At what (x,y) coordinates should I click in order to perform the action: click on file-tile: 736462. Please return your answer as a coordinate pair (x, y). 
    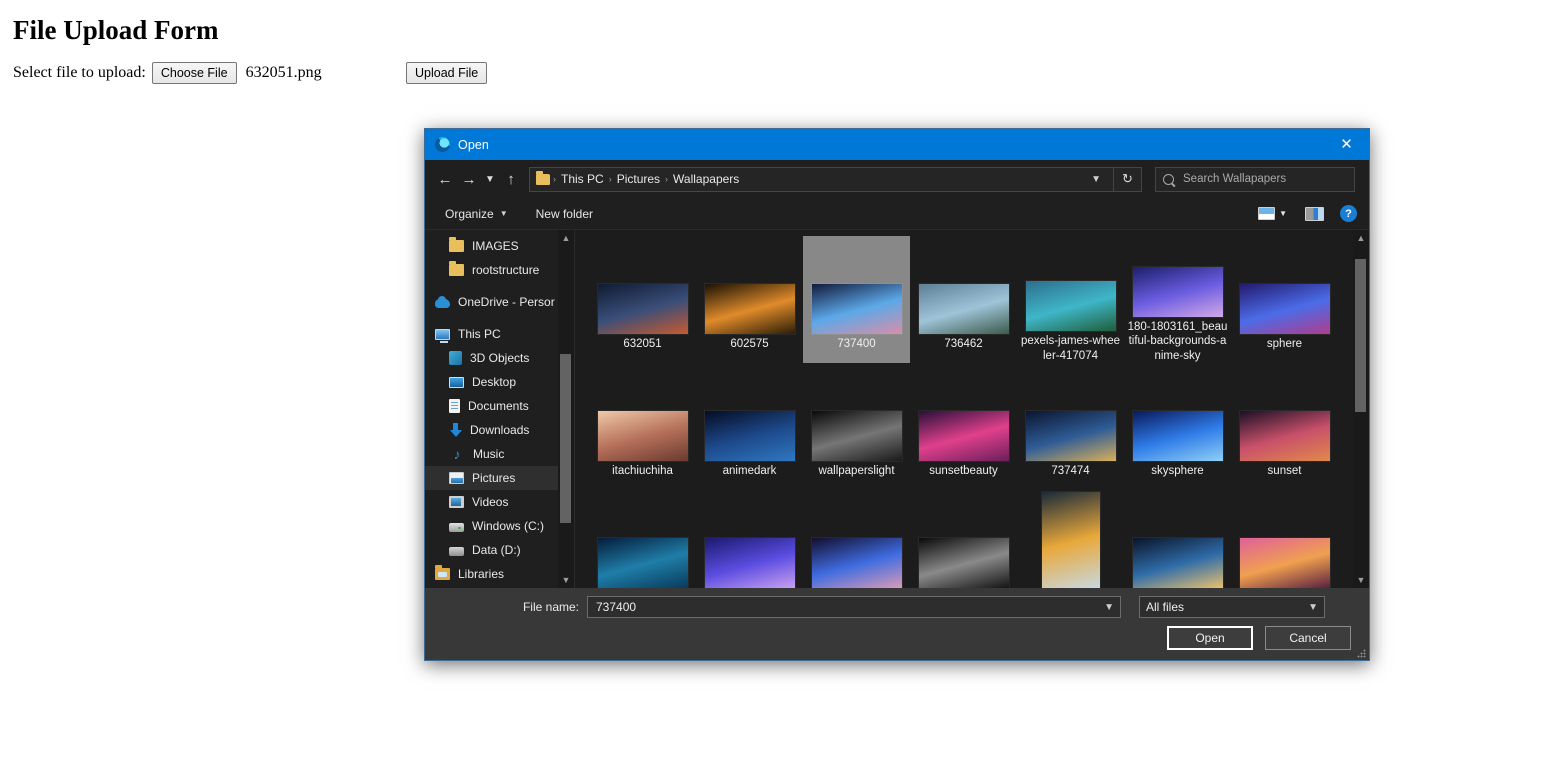
    Looking at the image, I should click on (963, 299).